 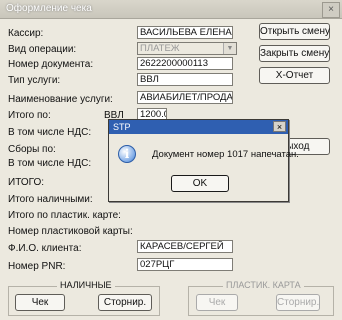 I want to click on vat2-label: В том числе НДС:, so click(x=50, y=163).